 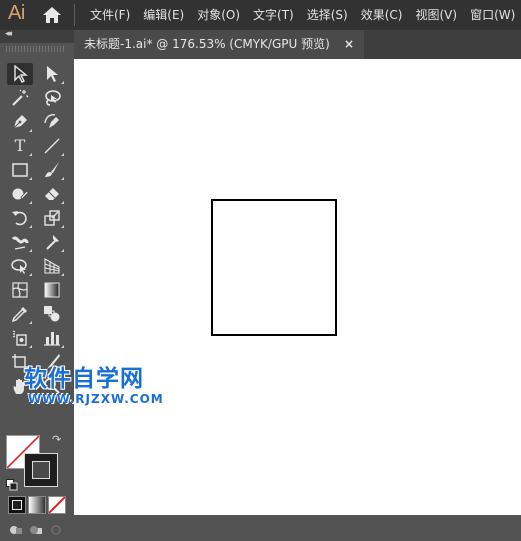 What do you see at coordinates (273, 15) in the screenshot?
I see `menu-type: 文字(T)` at bounding box center [273, 15].